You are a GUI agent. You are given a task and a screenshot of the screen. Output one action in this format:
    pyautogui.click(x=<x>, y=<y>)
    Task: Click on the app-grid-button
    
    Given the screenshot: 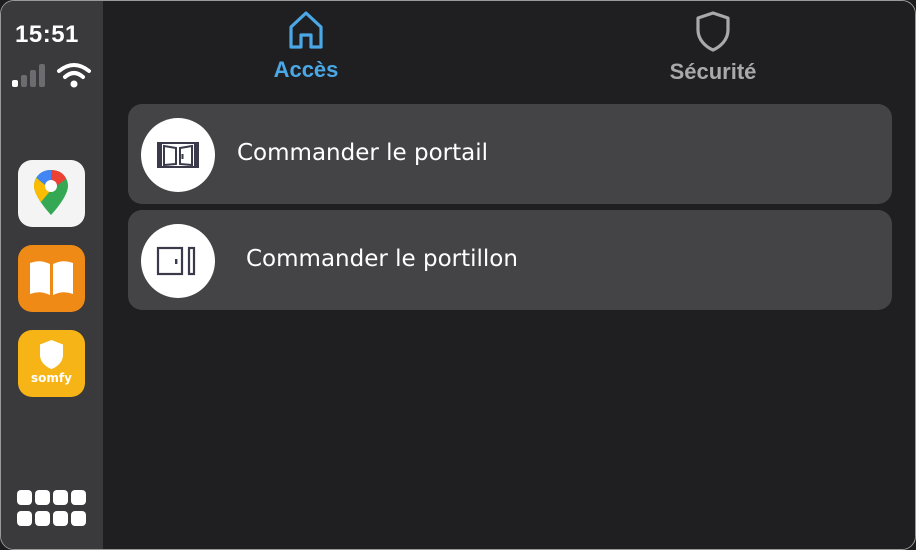 What is the action you would take?
    pyautogui.click(x=52, y=509)
    